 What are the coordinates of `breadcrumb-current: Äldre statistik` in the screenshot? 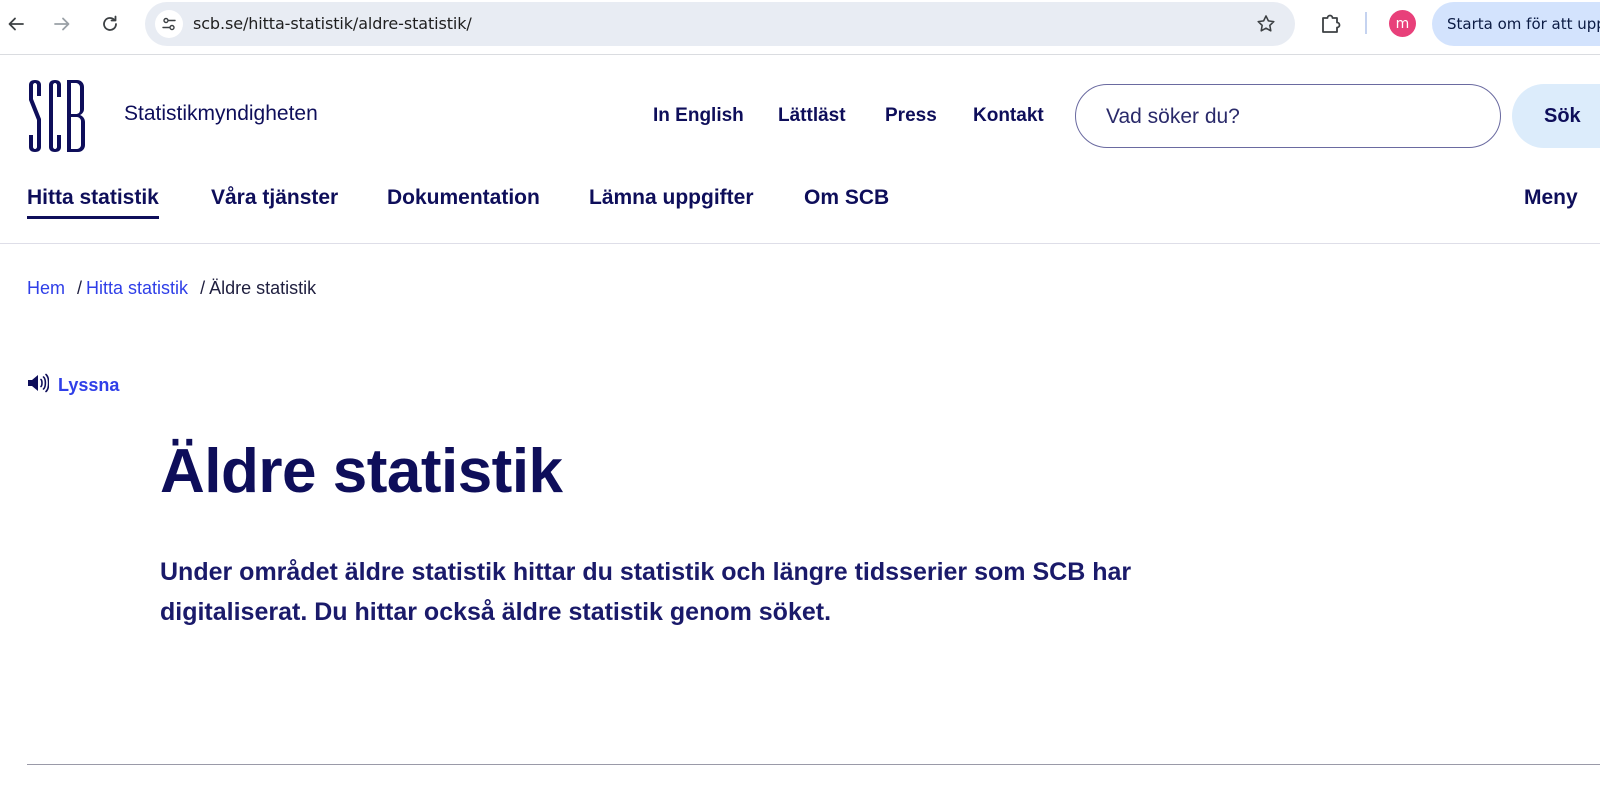 It's located at (263, 288).